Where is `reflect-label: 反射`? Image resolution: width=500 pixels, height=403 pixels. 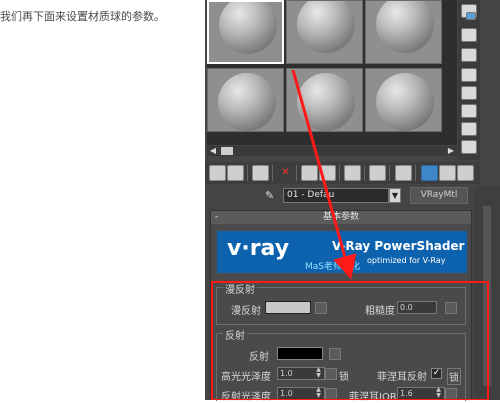 reflect-label: 反射 is located at coordinates (259, 357).